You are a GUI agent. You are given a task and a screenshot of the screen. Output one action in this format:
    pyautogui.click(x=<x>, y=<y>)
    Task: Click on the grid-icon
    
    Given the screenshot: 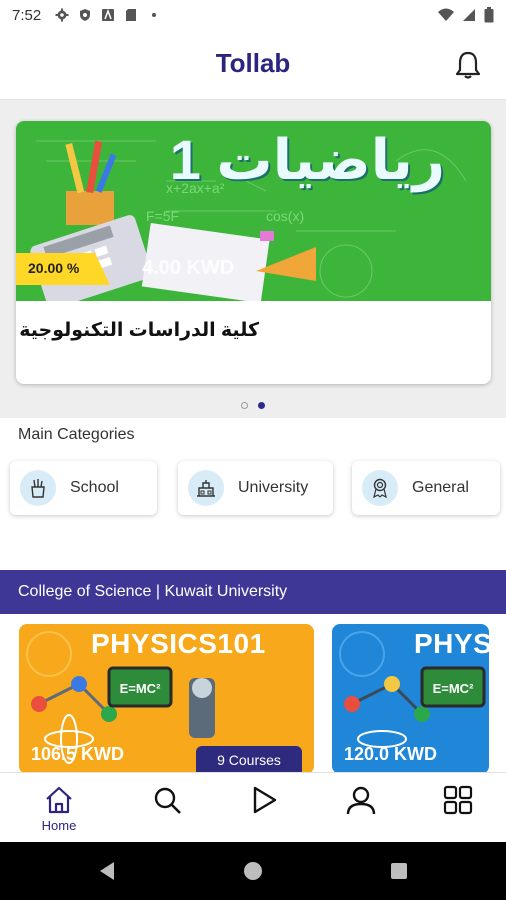 What is the action you would take?
    pyautogui.click(x=458, y=800)
    